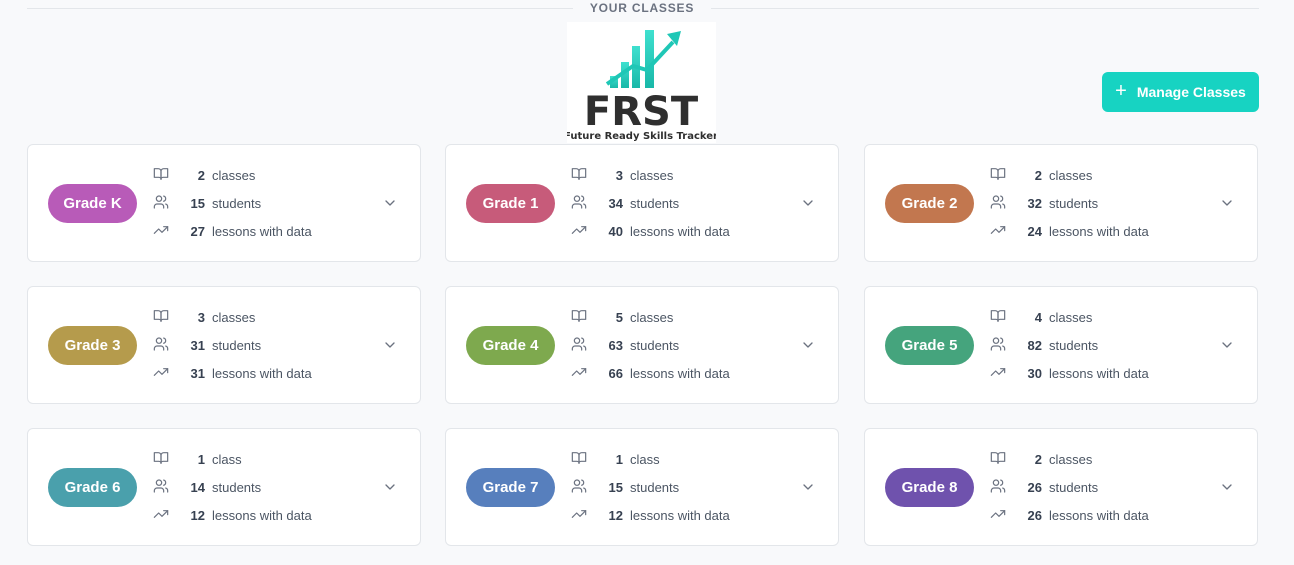 The height and width of the screenshot is (565, 1294). What do you see at coordinates (1044, 203) in the screenshot?
I see `students-stat: 32 students` at bounding box center [1044, 203].